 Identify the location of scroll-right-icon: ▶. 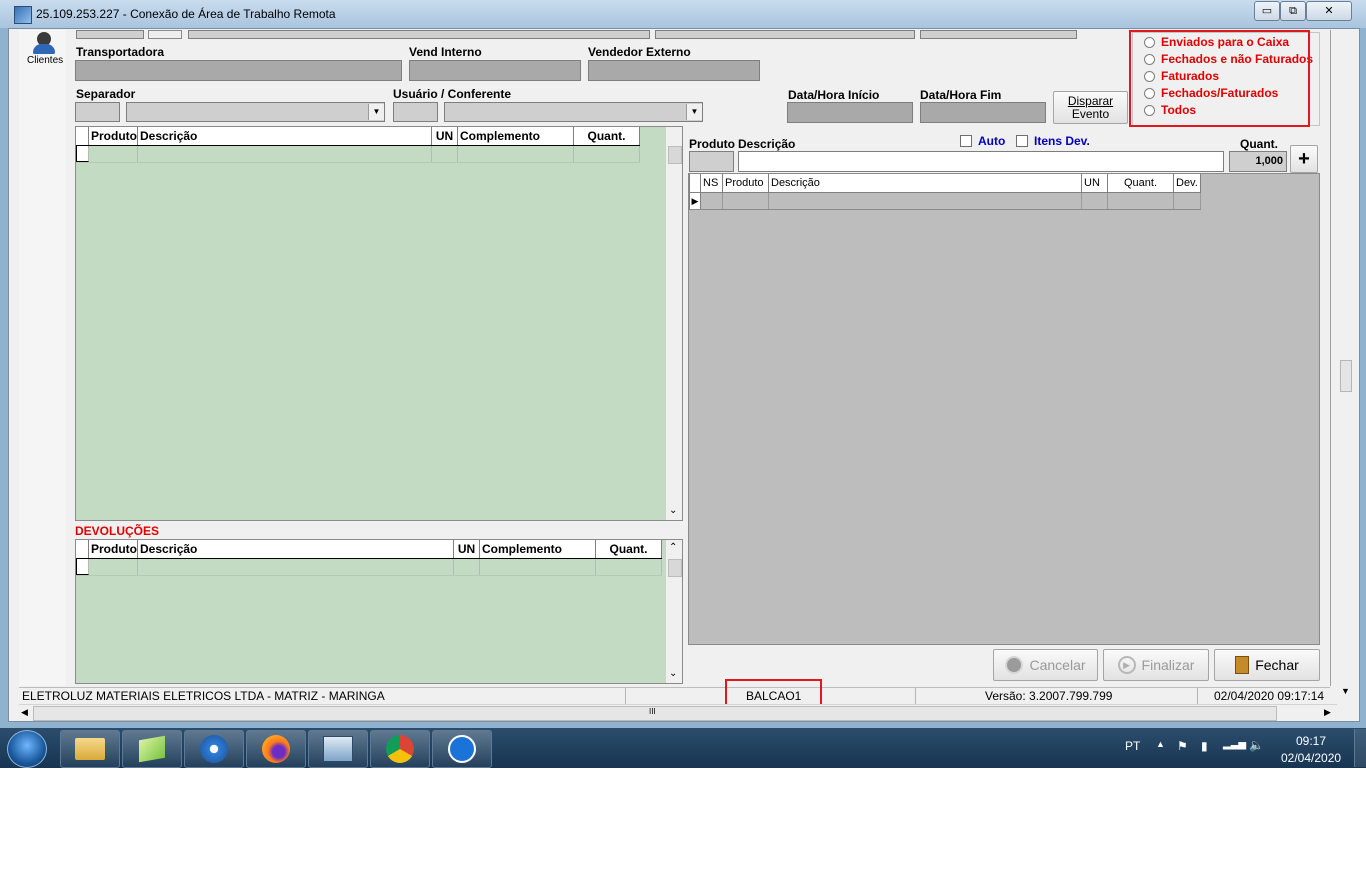
(1327, 712).